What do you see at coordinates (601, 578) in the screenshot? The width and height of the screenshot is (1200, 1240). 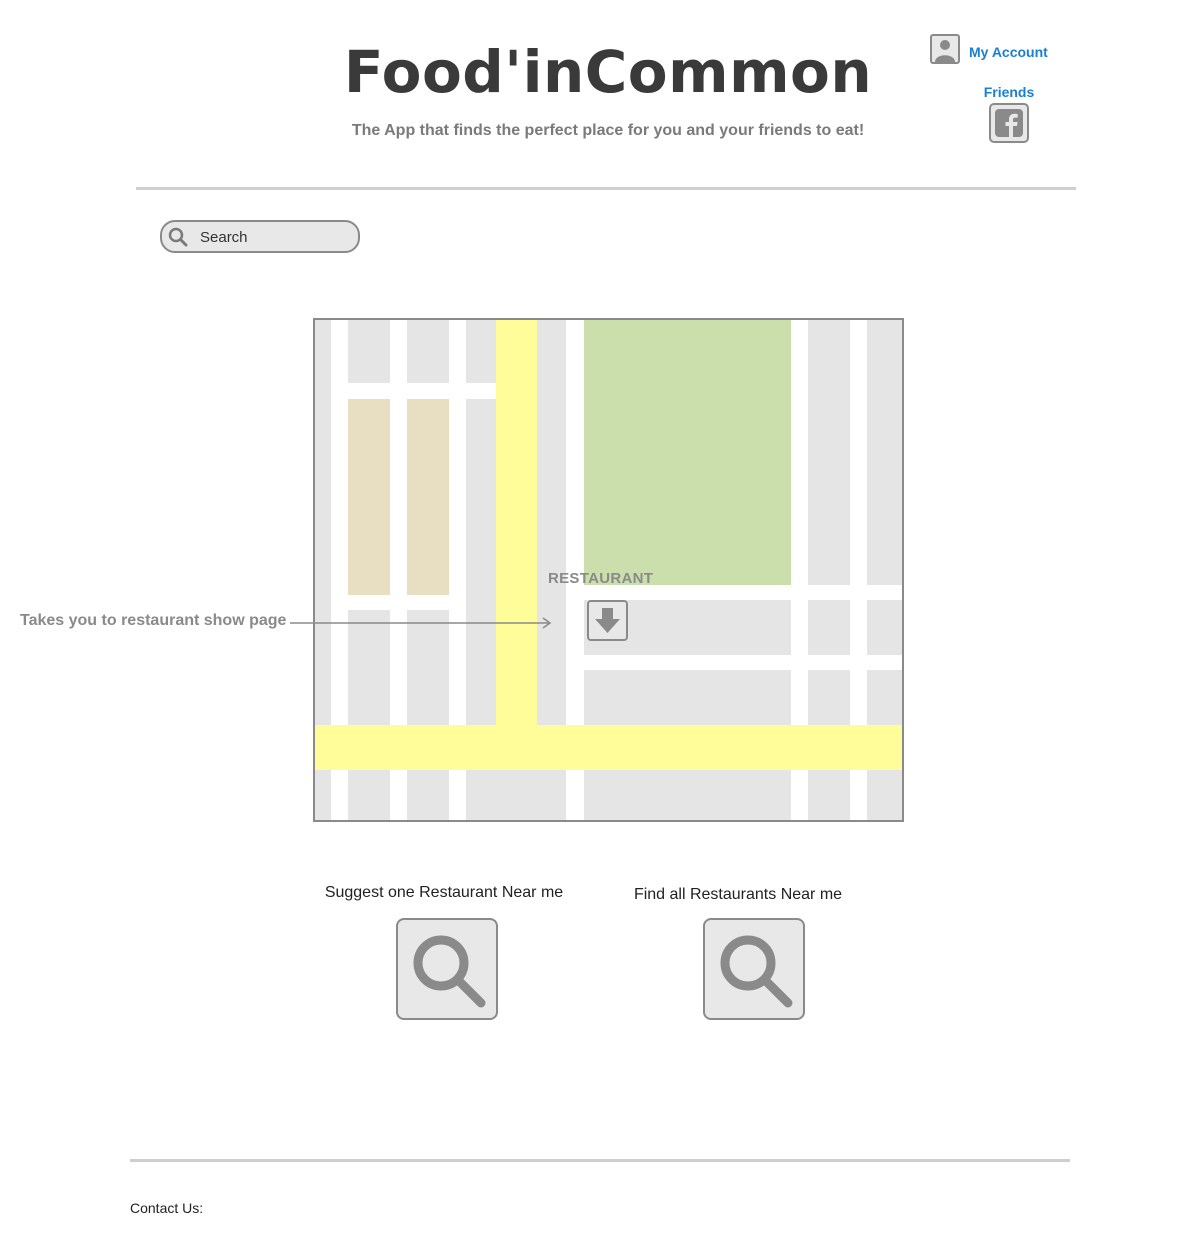 I see `restaurant-label: RESTAURANT` at bounding box center [601, 578].